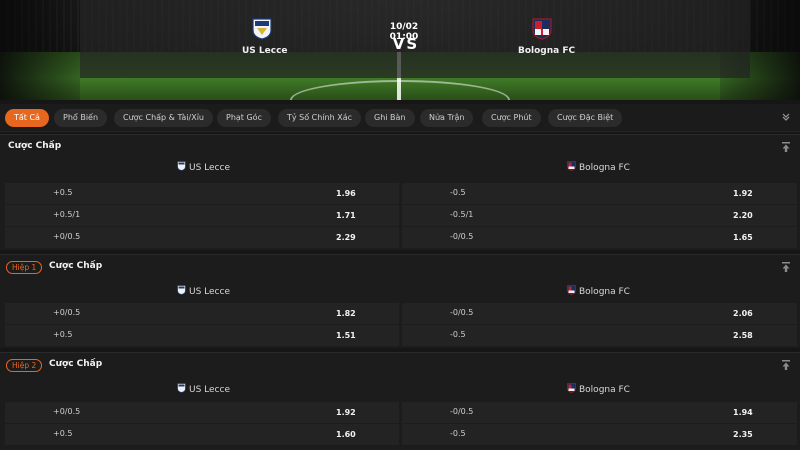  I want to click on home-price: 1.96, so click(346, 193).